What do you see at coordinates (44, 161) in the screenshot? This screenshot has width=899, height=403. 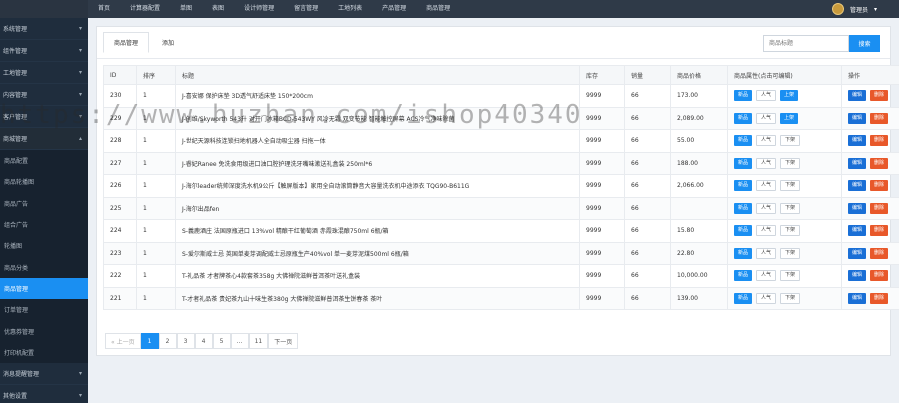 I see `sidebar-subitem: 商品配置` at bounding box center [44, 161].